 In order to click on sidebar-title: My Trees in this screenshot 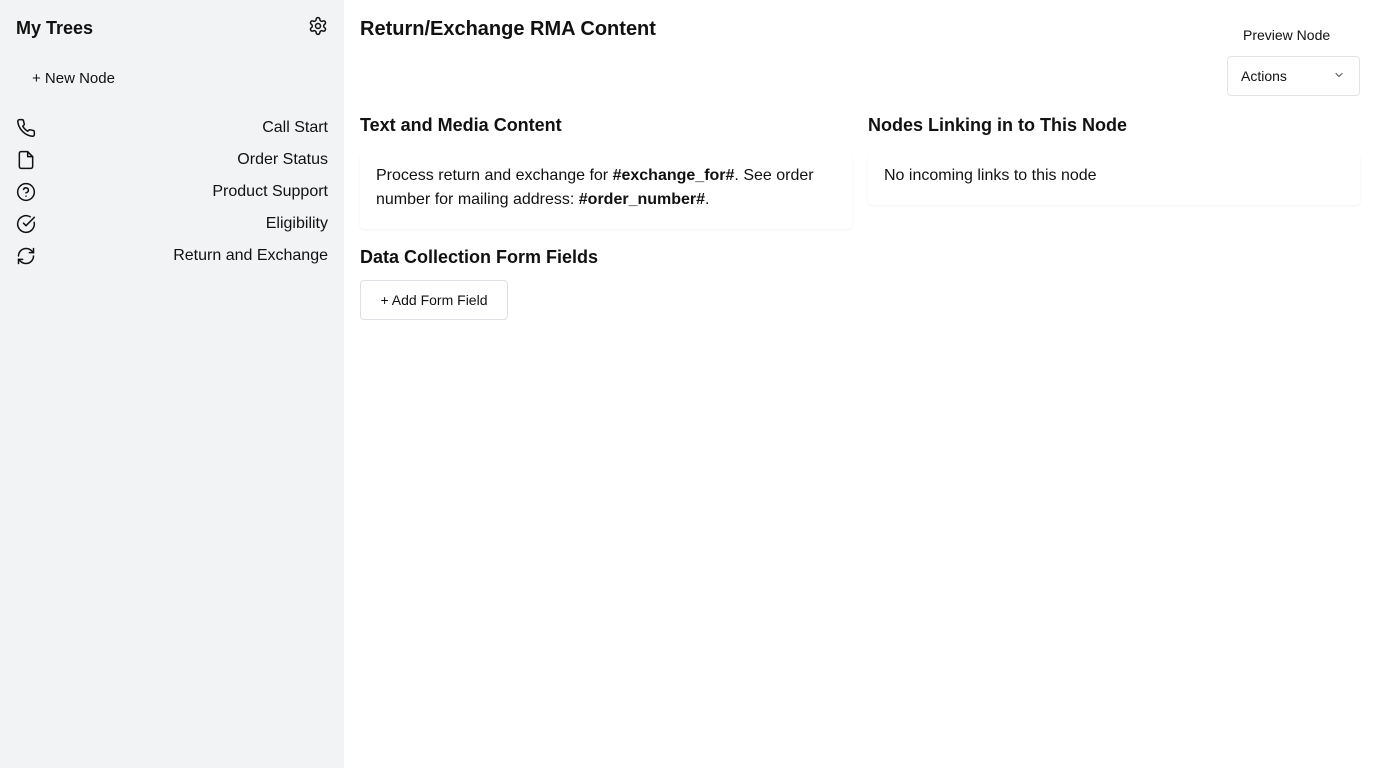, I will do `click(55, 28)`.